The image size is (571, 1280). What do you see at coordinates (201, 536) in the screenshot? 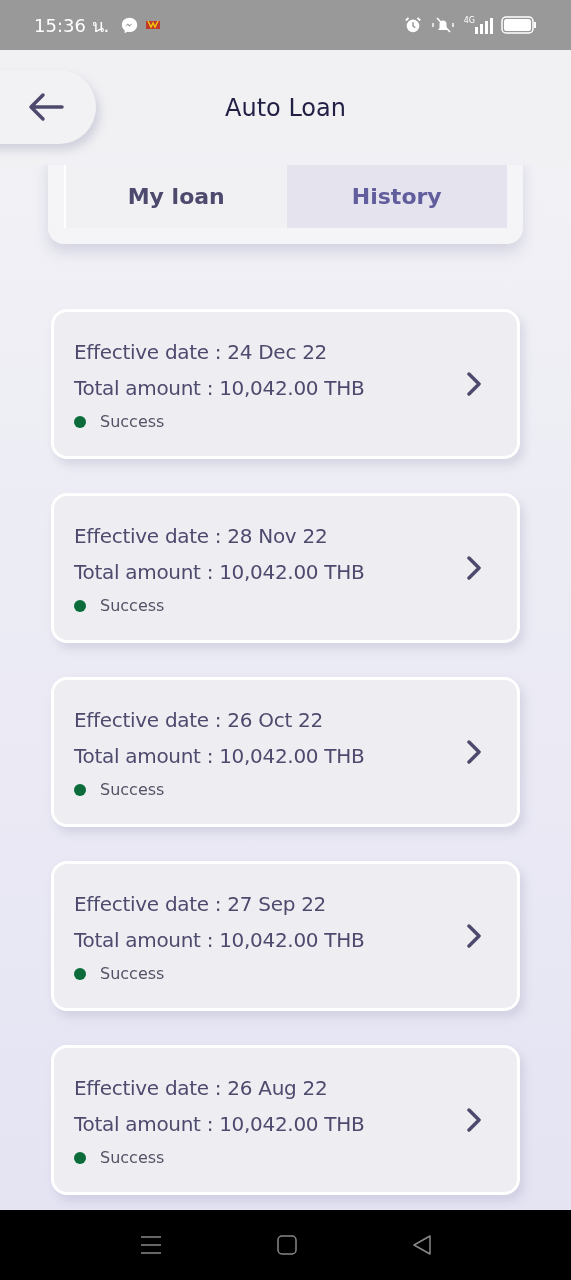
I see `effective-date: Effective date : 28 Nov 22` at bounding box center [201, 536].